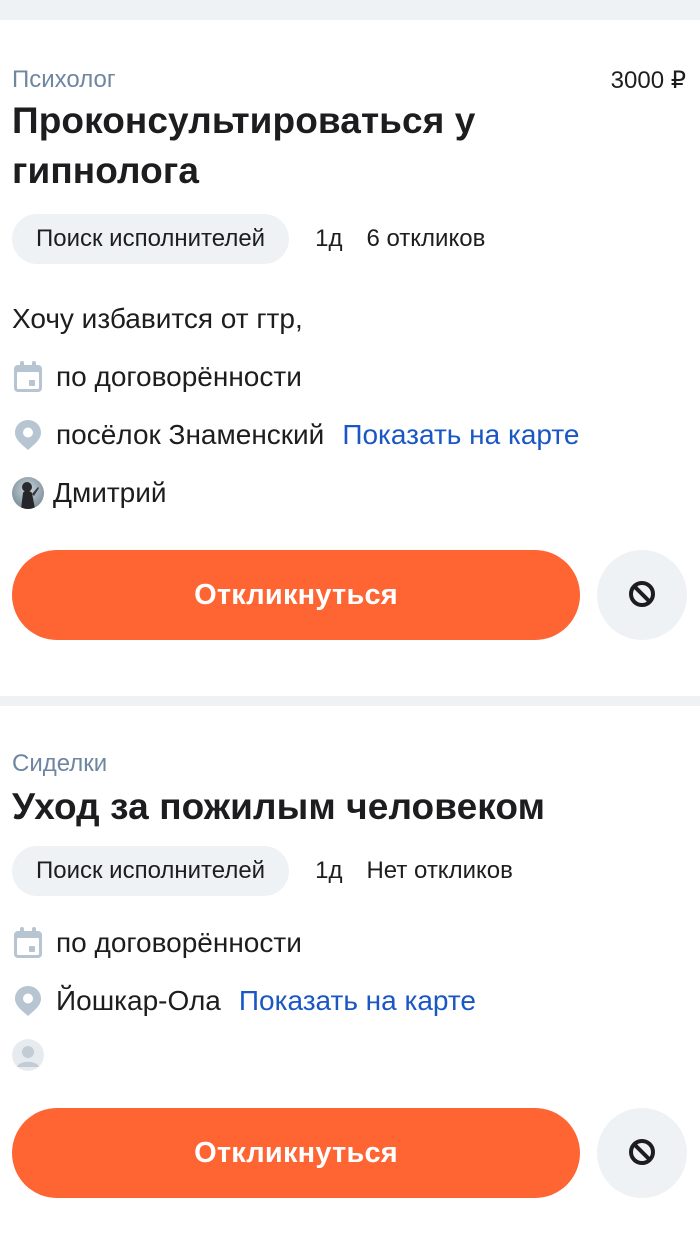 This screenshot has width=700, height=1240. Describe the element at coordinates (350, 146) in the screenshot. I see `order-title: Проконсультироваться у гипнолога` at that location.